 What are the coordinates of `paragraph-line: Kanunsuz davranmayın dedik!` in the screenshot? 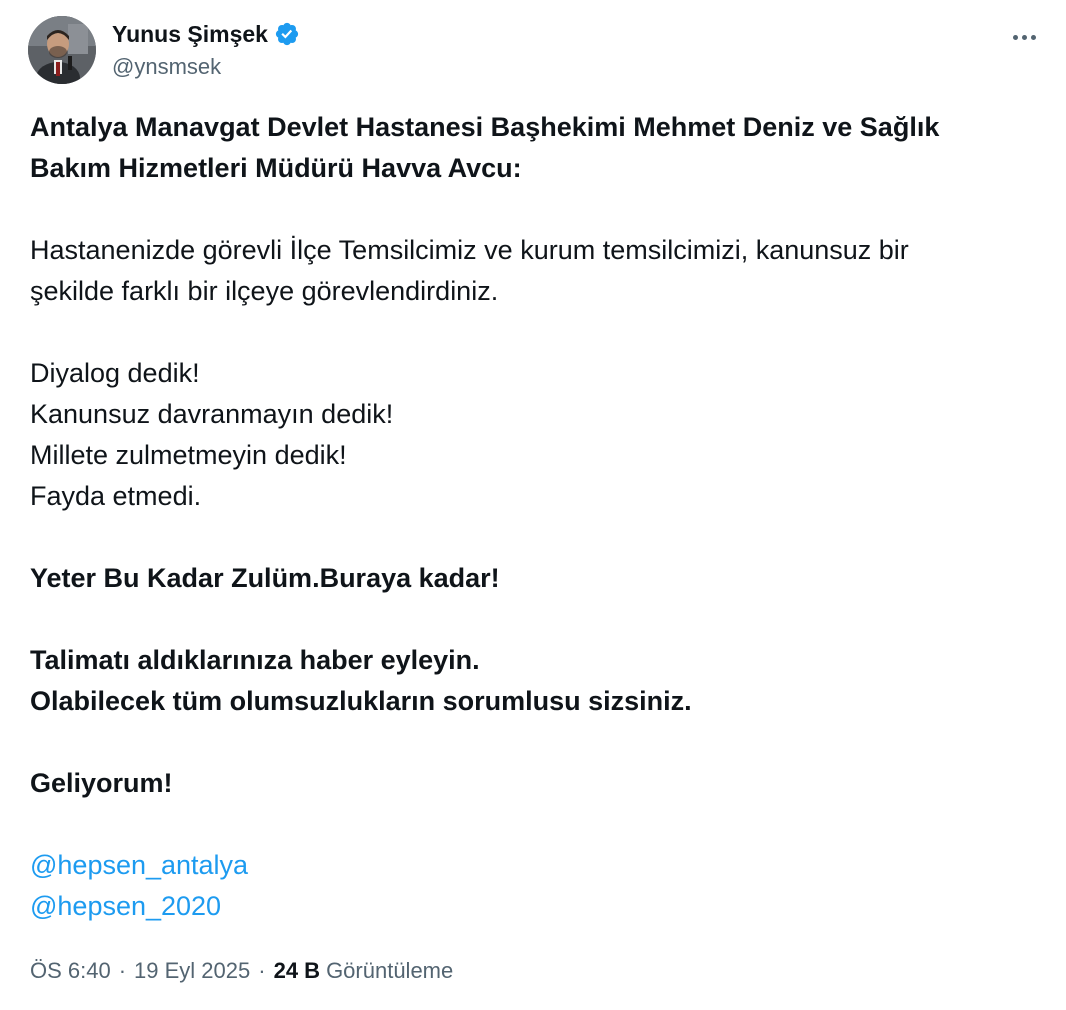 It's located at (212, 414).